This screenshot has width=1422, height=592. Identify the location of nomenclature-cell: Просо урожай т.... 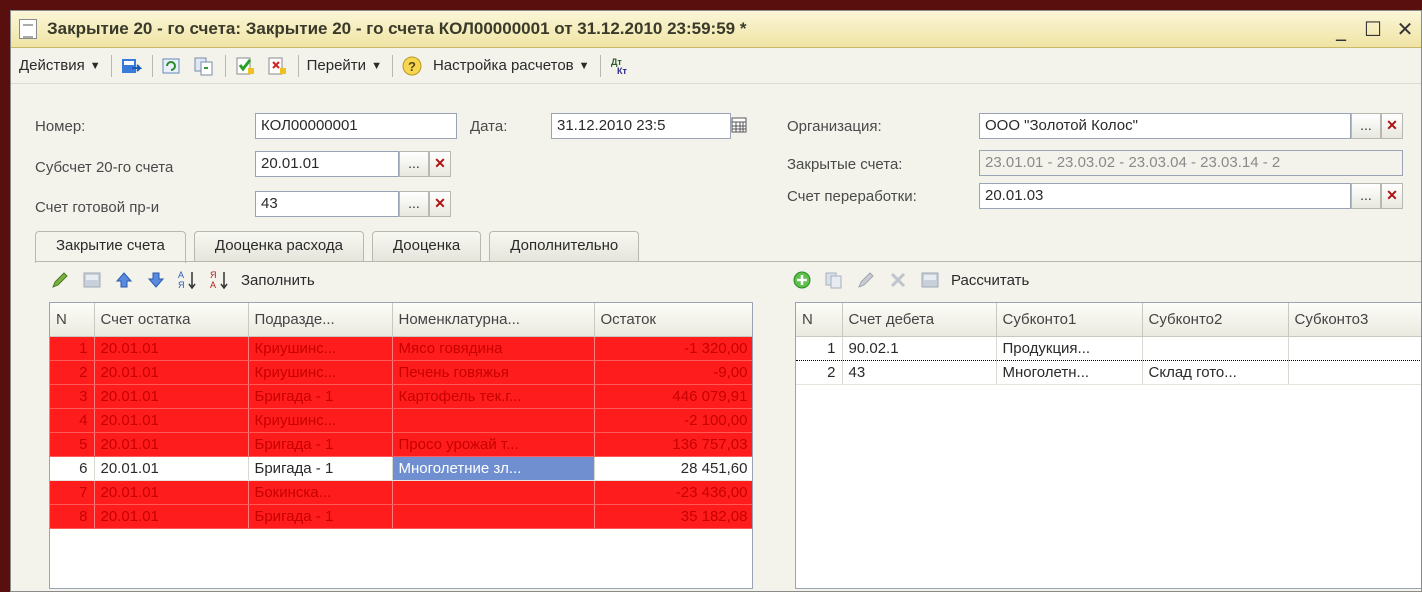
(493, 444).